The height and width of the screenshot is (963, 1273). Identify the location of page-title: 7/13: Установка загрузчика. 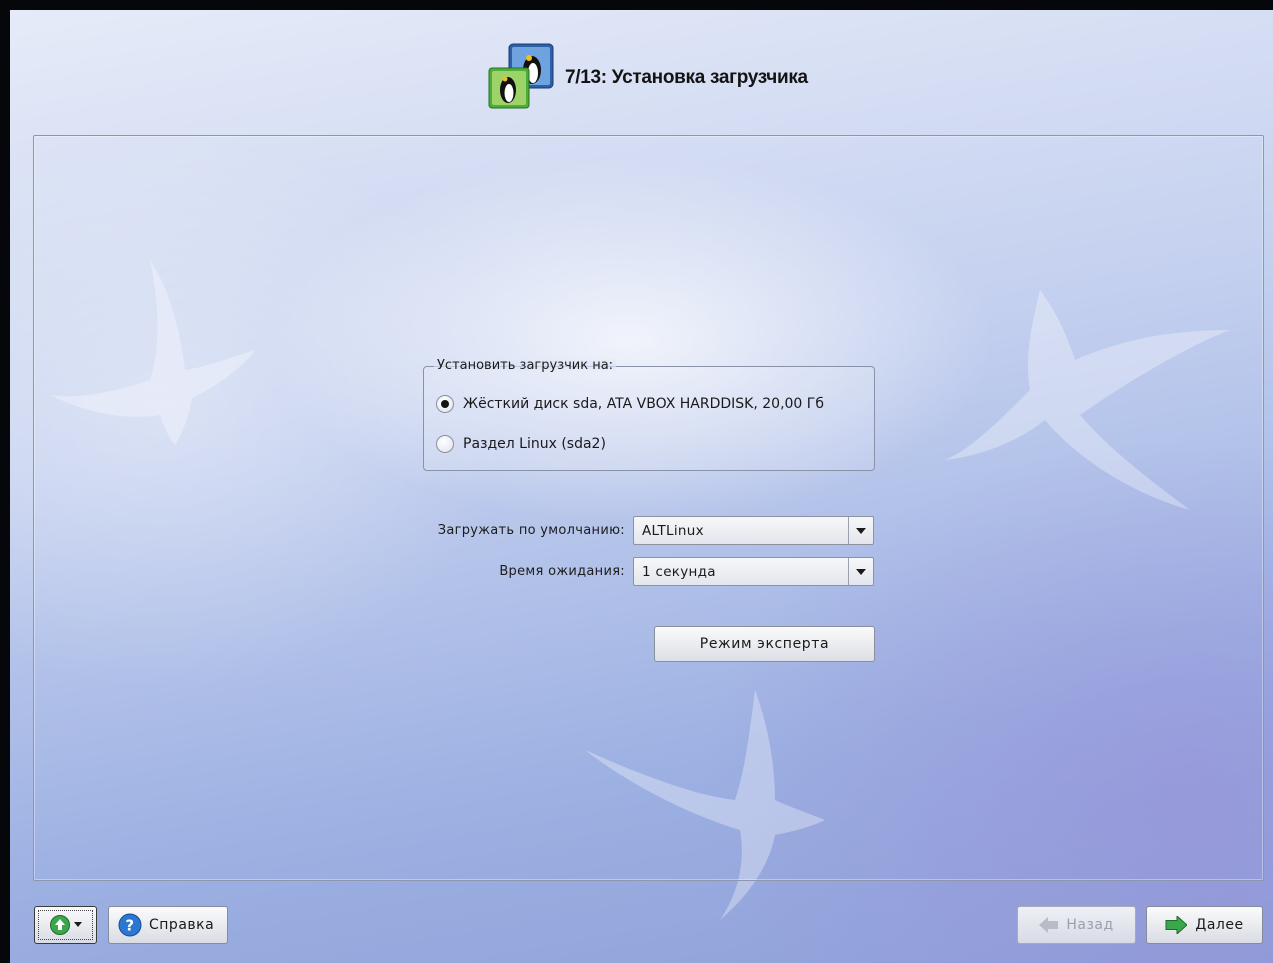
(686, 77).